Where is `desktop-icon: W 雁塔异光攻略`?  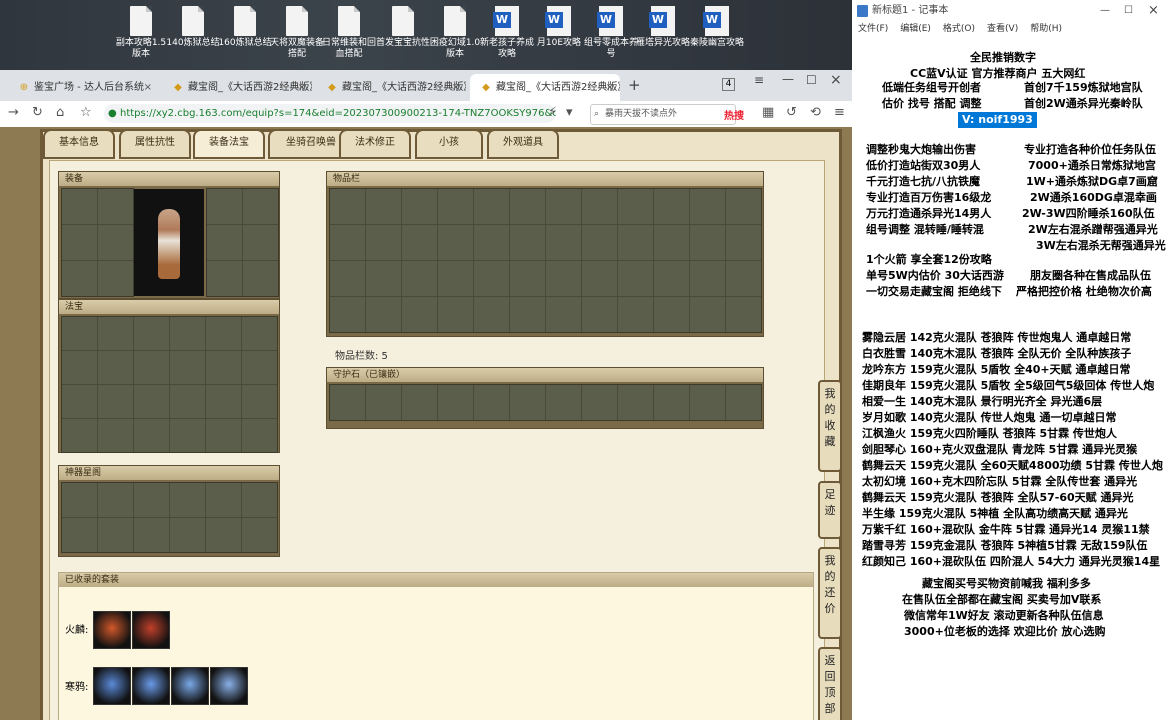
desktop-icon: W 雁塔异光攻略 is located at coordinates (663, 27).